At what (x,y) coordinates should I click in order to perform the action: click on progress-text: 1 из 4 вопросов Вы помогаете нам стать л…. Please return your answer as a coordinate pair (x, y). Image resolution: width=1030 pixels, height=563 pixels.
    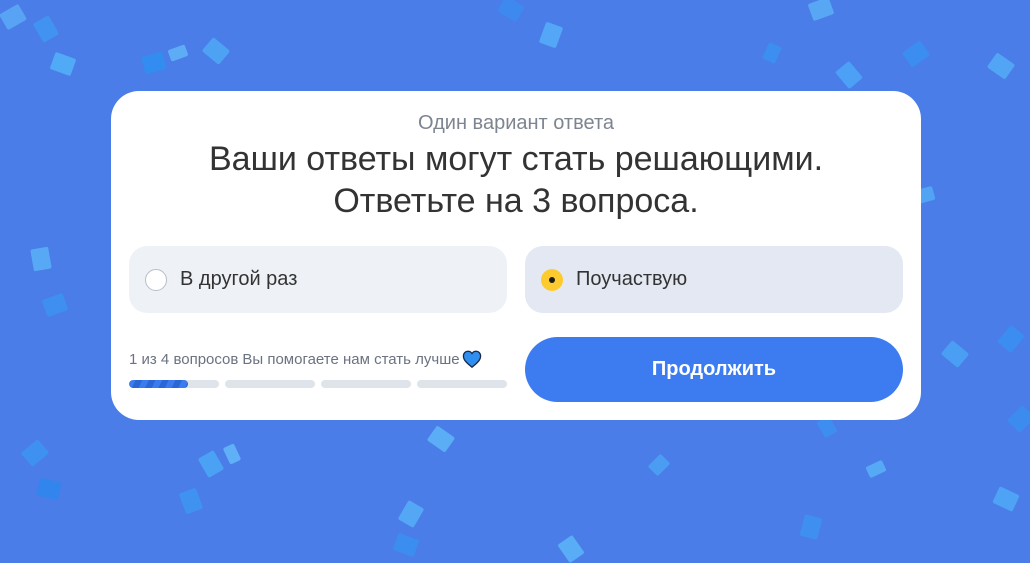
    Looking at the image, I should click on (305, 359).